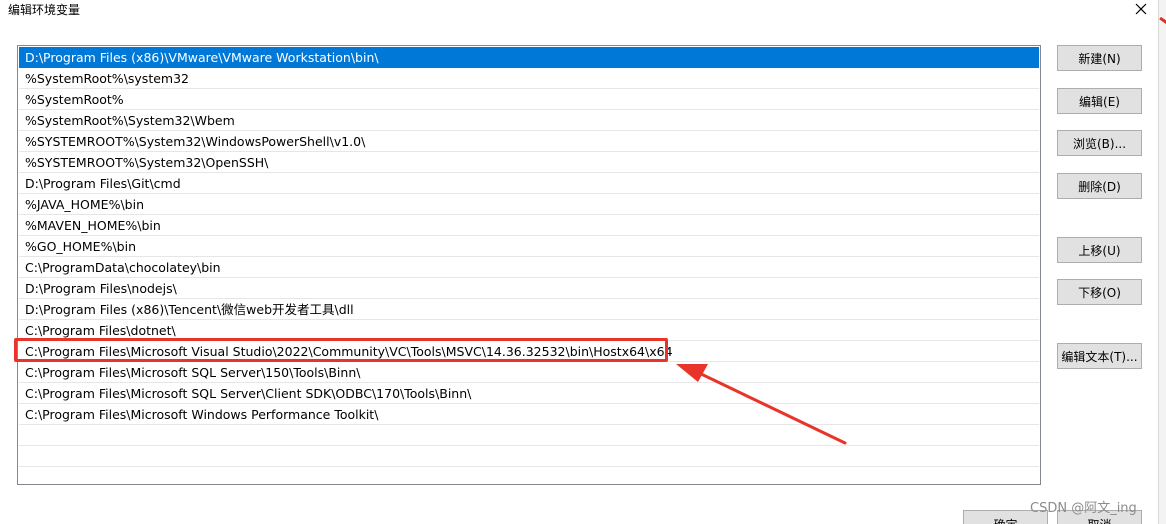 The image size is (1166, 524). Describe the element at coordinates (580, 10) in the screenshot. I see `title-bar: 编辑环境变量` at that location.